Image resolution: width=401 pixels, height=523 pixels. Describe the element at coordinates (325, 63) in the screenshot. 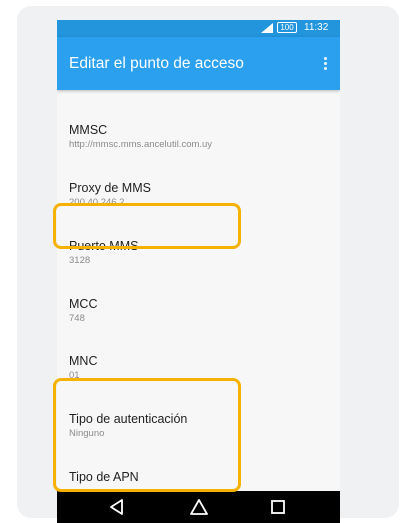

I see `more-vert-icon` at that location.